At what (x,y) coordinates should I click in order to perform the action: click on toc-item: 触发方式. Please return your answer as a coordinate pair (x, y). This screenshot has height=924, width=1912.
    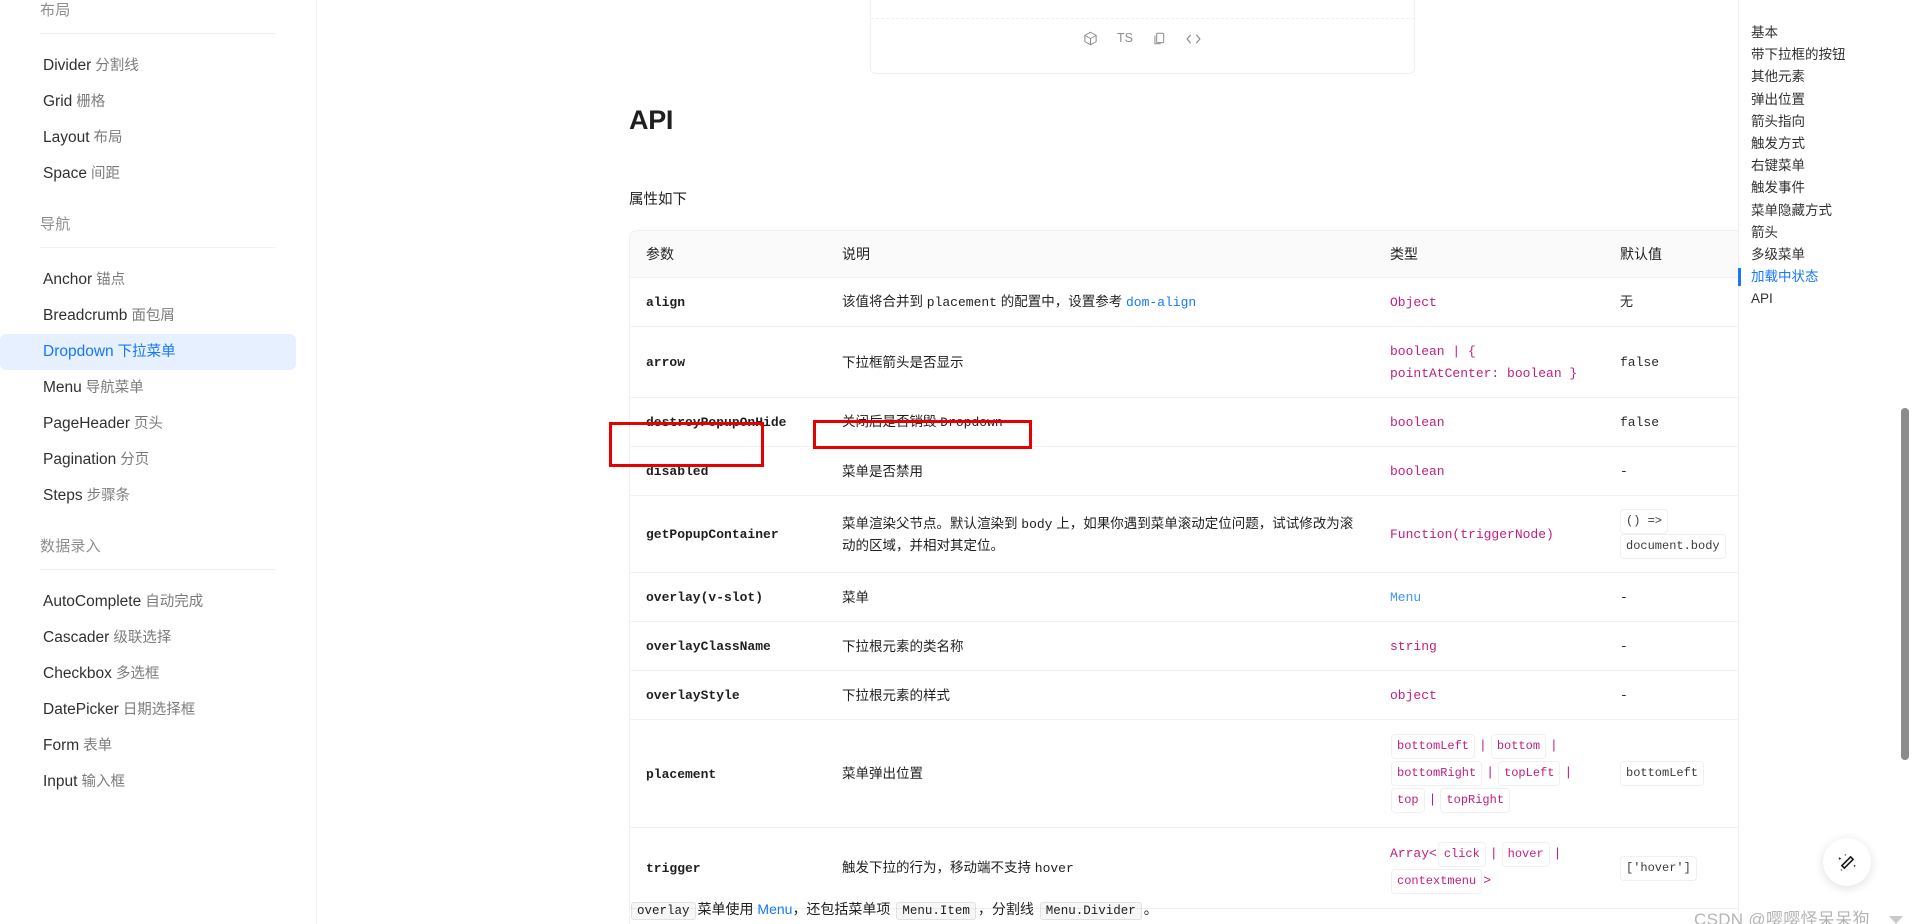
    Looking at the image, I should click on (1825, 144).